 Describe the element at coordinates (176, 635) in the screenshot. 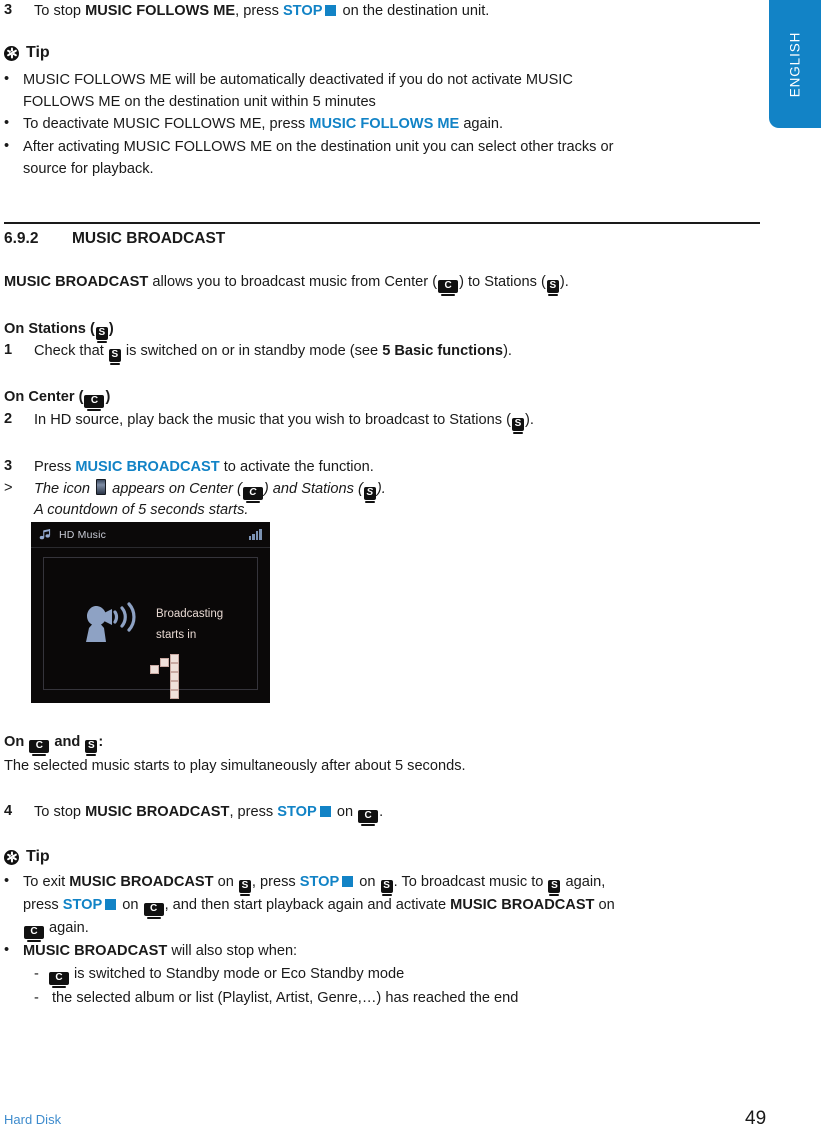

I see `device-message-line2: starts in` at that location.